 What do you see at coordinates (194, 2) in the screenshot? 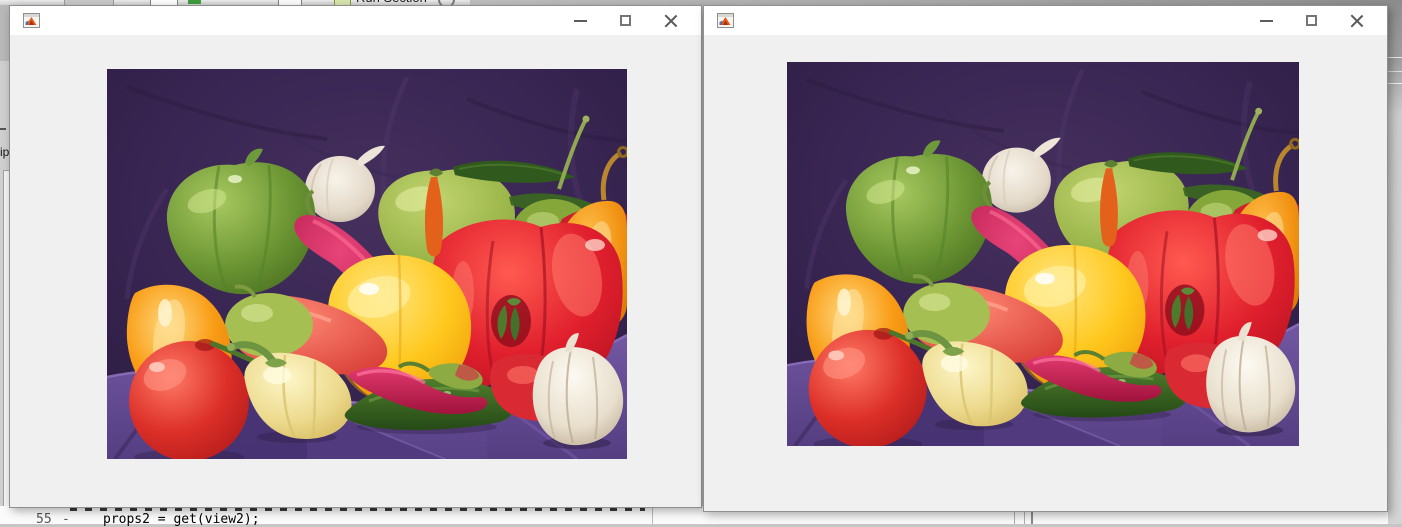
I see `toolbar-green-icon` at bounding box center [194, 2].